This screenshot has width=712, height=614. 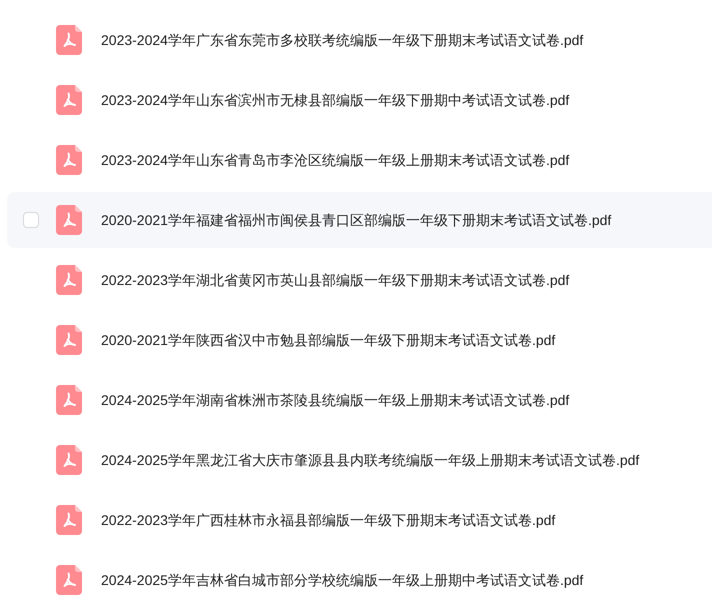 I want to click on file-name: 2022-2023学年广西桂林市永福县部编版一年级下册期末考试语文试卷.pdf, so click(x=328, y=520).